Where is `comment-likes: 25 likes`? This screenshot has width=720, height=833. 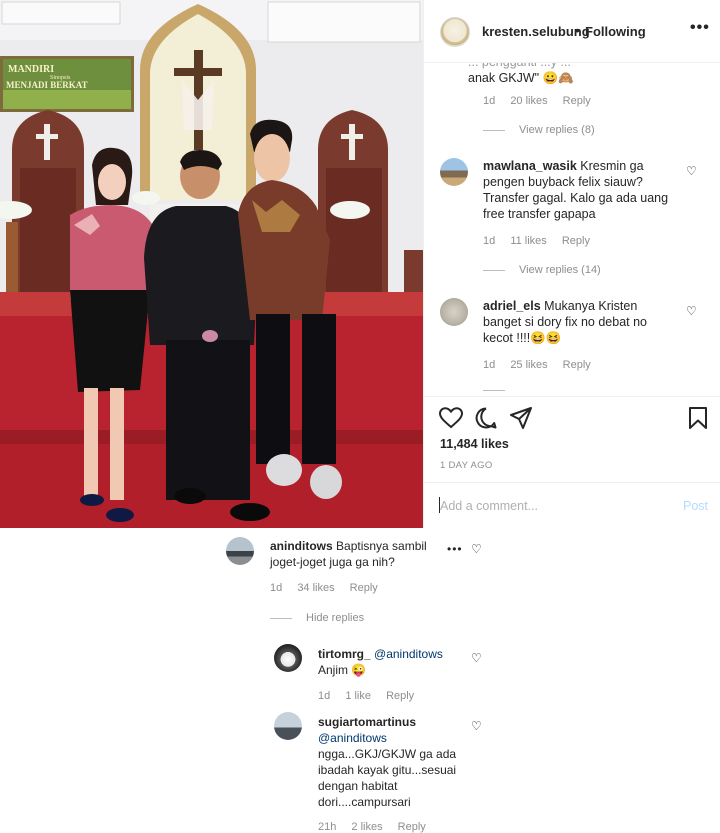 comment-likes: 25 likes is located at coordinates (528, 365).